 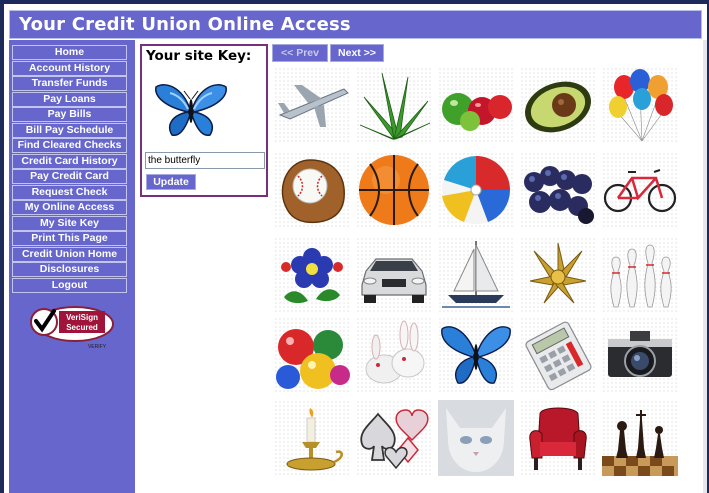 I want to click on nav-bill-pay-schedule: Bill Pay Schedule, so click(x=69, y=130).